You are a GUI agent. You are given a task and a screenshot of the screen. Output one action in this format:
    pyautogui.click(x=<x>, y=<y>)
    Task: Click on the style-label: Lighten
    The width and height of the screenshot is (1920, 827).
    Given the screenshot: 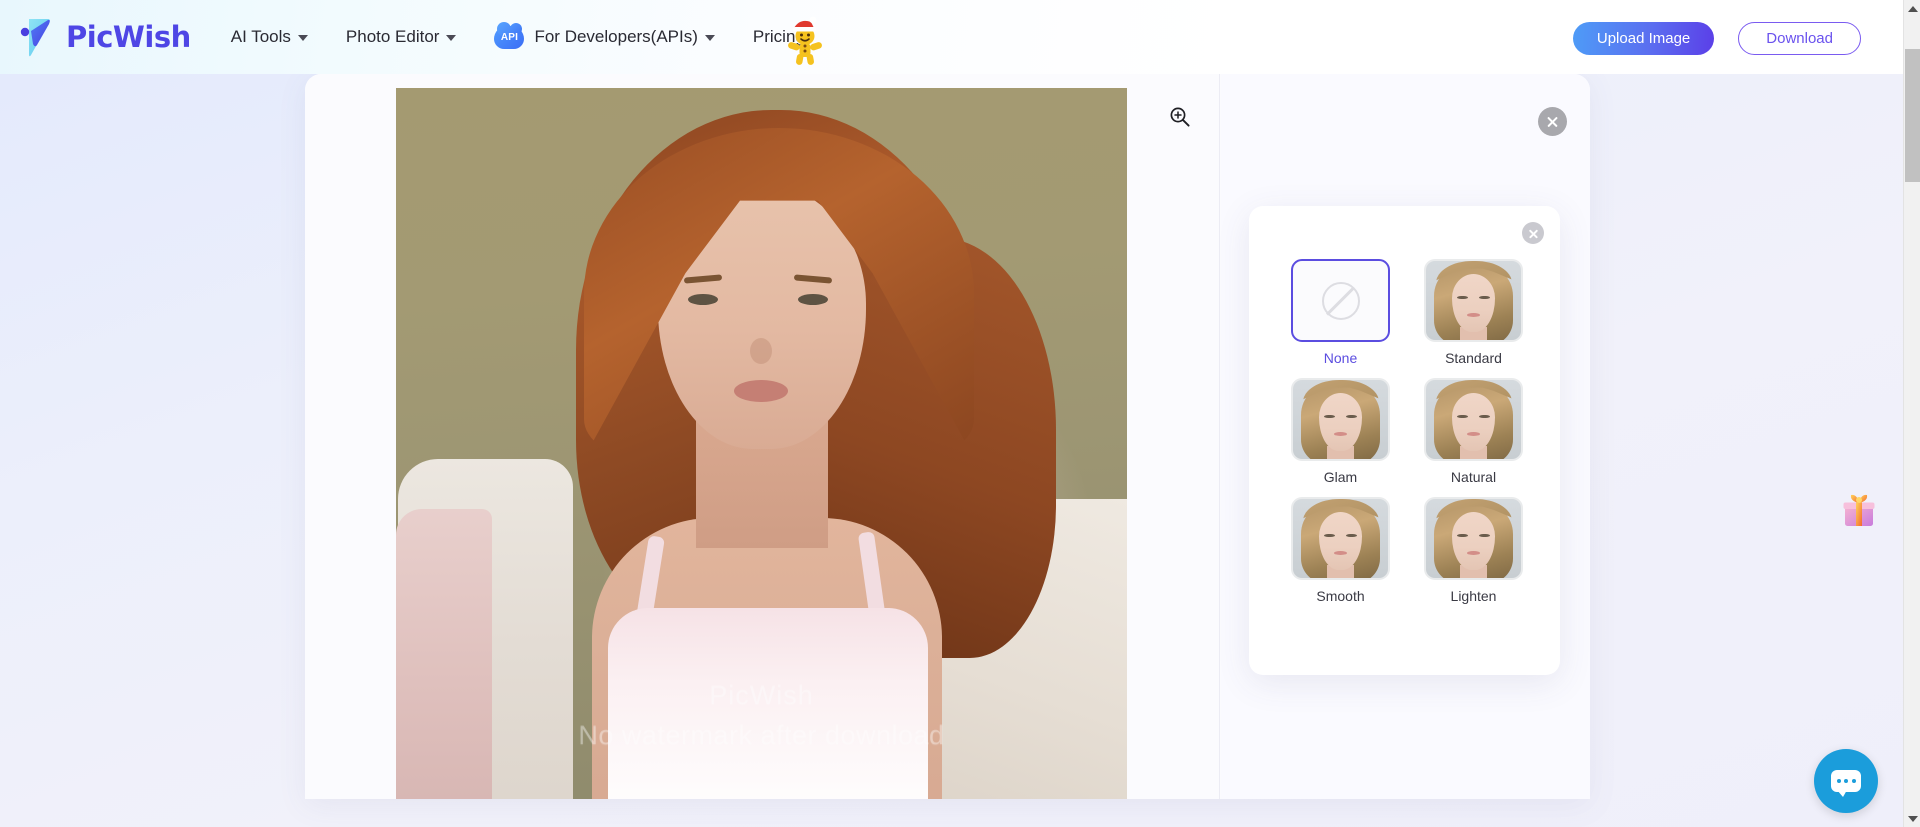 What is the action you would take?
    pyautogui.click(x=1473, y=596)
    